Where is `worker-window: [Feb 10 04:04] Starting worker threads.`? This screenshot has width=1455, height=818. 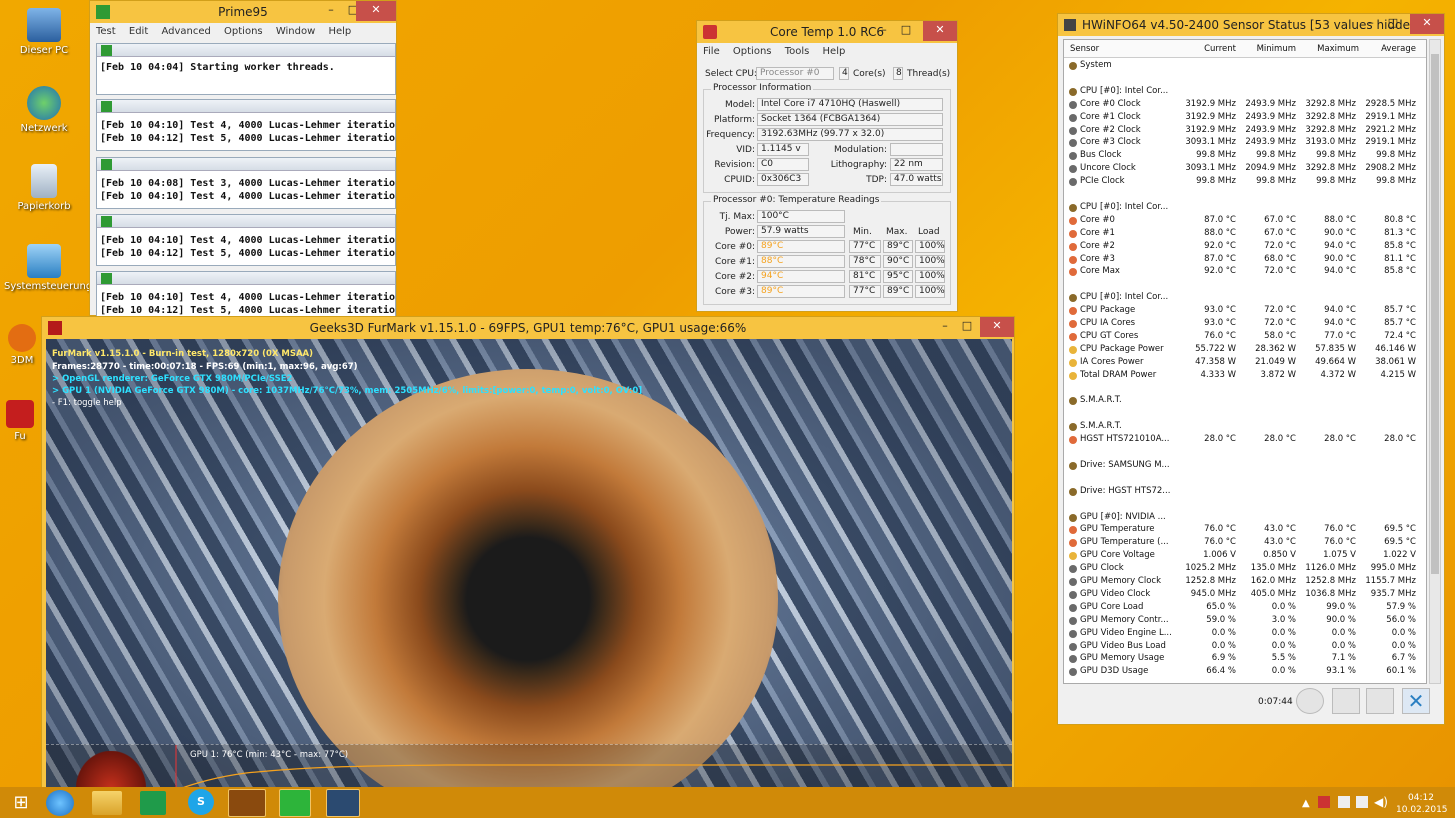
worker-window: [Feb 10 04:04] Starting worker threads. is located at coordinates (246, 69).